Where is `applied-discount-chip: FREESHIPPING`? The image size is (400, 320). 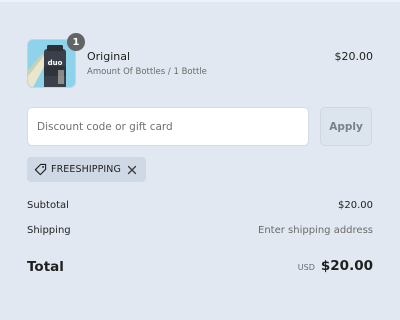
applied-discount-chip: FREESHIPPING is located at coordinates (86, 169).